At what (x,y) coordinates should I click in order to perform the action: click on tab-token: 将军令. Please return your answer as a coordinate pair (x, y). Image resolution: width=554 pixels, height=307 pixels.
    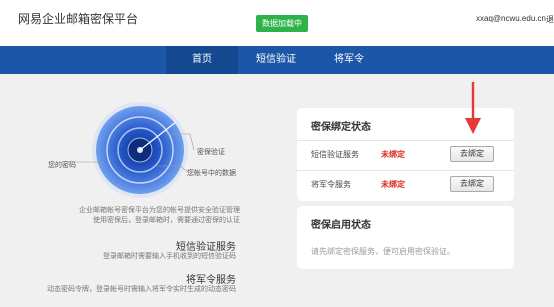
    Looking at the image, I should click on (349, 60).